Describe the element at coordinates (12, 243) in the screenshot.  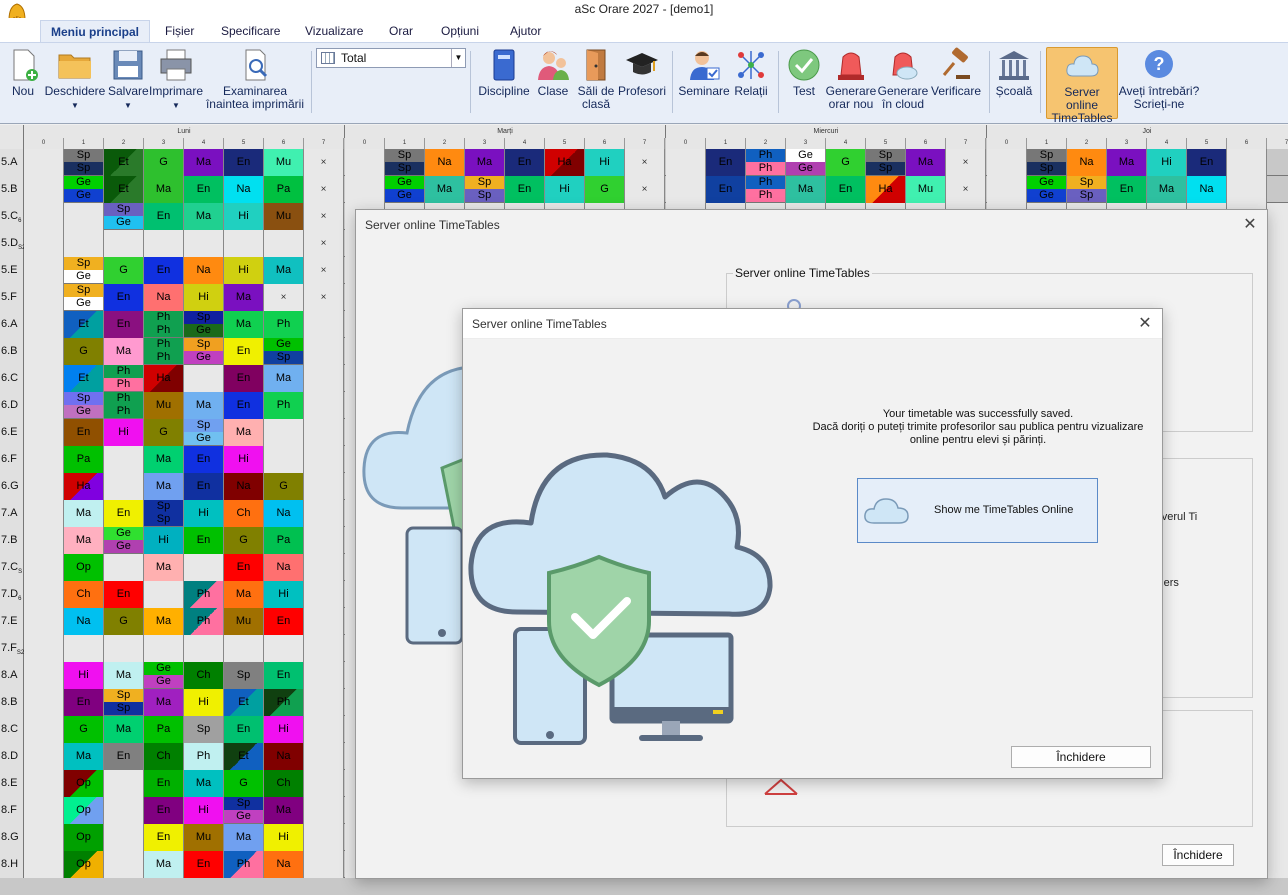
I see `class-label: 5.DS2` at that location.